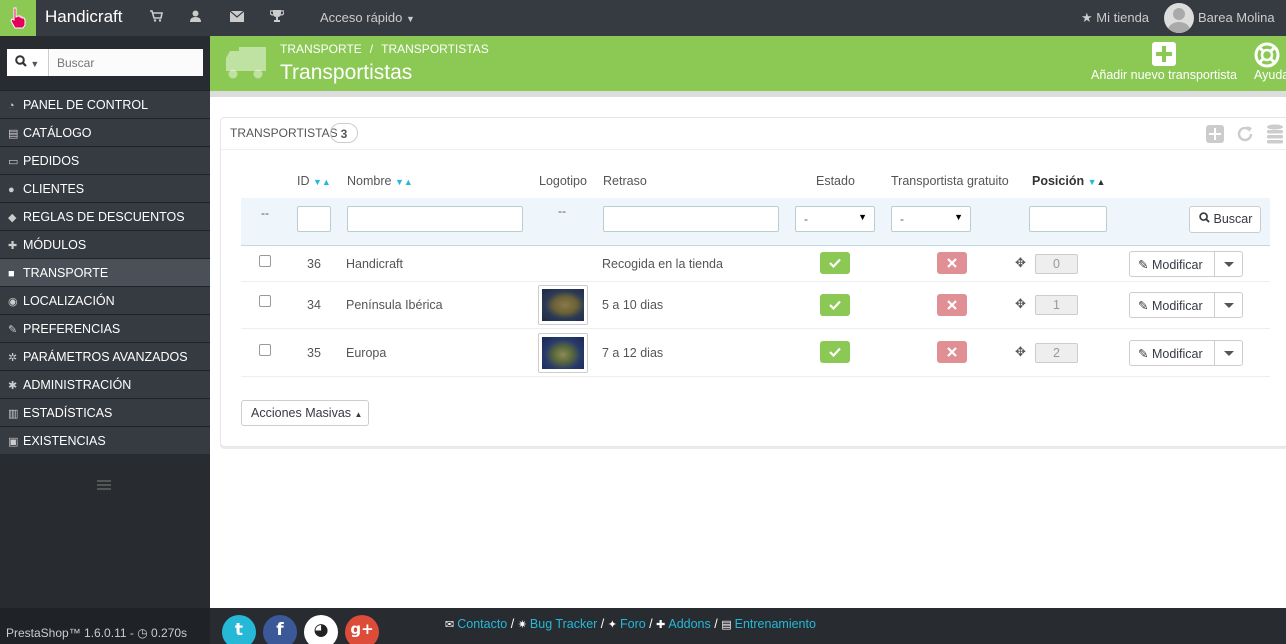 This screenshot has width=1286, height=644. Describe the element at coordinates (239, 629) in the screenshot. I see `twitter-icon: t` at that location.